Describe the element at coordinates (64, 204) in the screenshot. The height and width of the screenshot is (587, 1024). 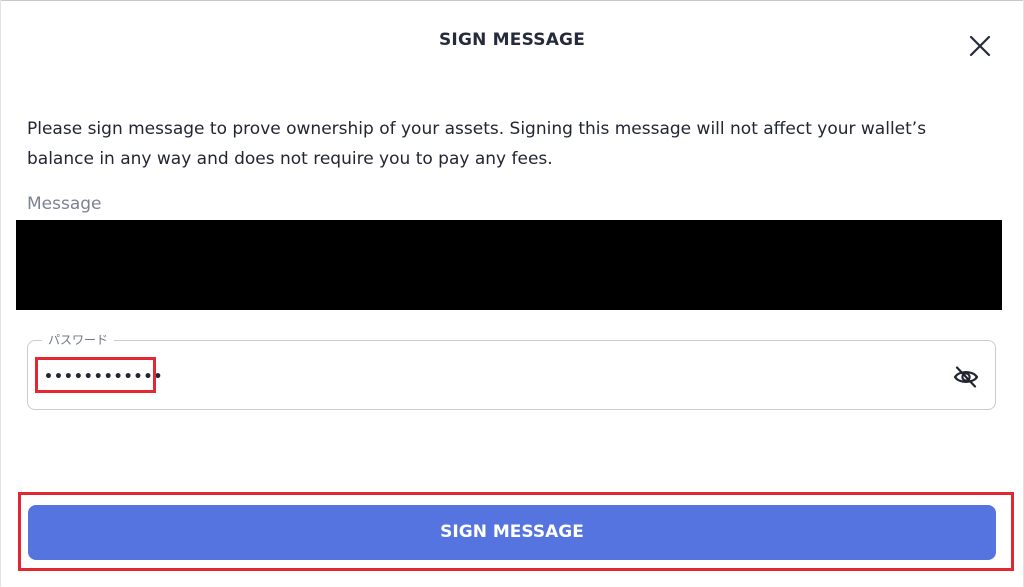
I see `message-label: Message` at that location.